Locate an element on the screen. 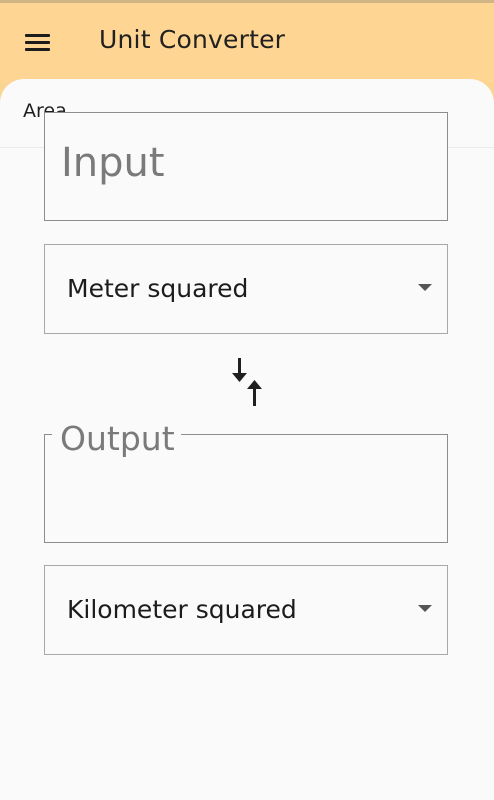  to-unit-value: Kilometer squared is located at coordinates (182, 609).